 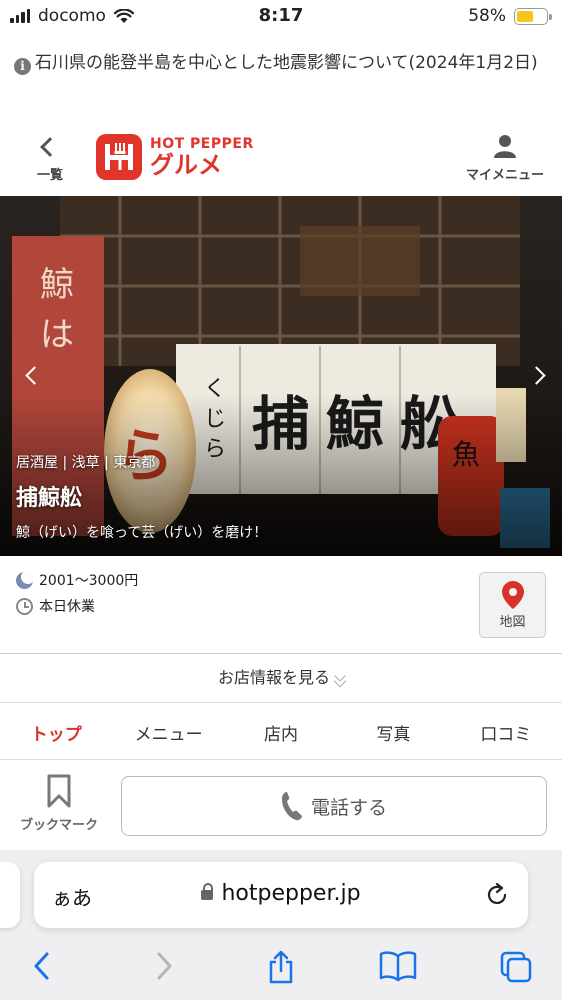 What do you see at coordinates (512, 622) in the screenshot?
I see `map-label: 地図` at bounding box center [512, 622].